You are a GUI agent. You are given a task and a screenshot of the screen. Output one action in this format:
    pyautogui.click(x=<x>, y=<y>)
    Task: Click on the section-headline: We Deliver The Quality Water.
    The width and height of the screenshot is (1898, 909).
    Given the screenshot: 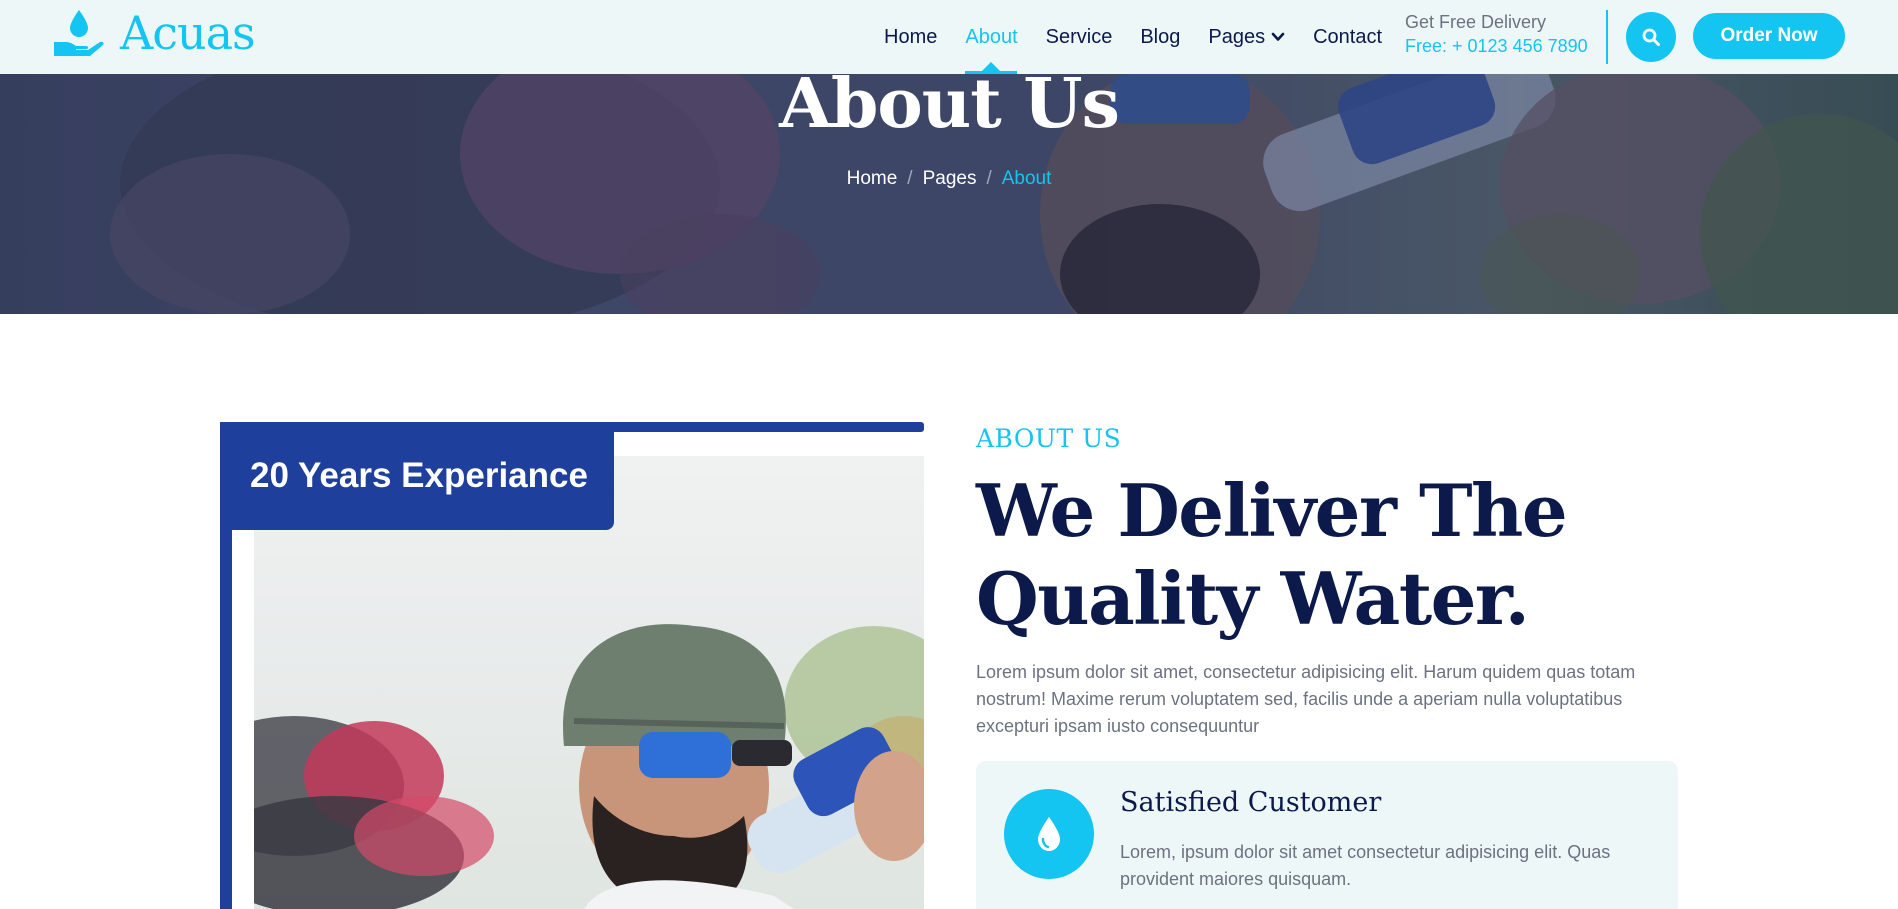 What is the action you would take?
    pyautogui.click(x=1331, y=555)
    